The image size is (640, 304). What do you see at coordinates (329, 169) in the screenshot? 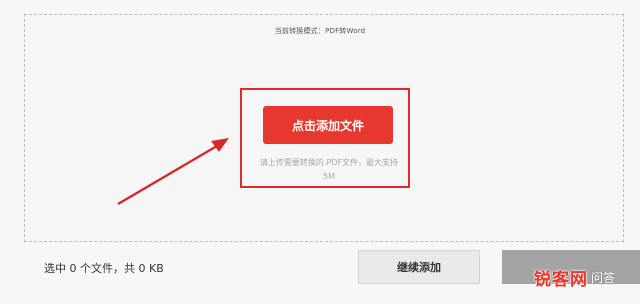
I see `upload-hint: 请上传需要转换的.PDF文件，最大支持5M` at bounding box center [329, 169].